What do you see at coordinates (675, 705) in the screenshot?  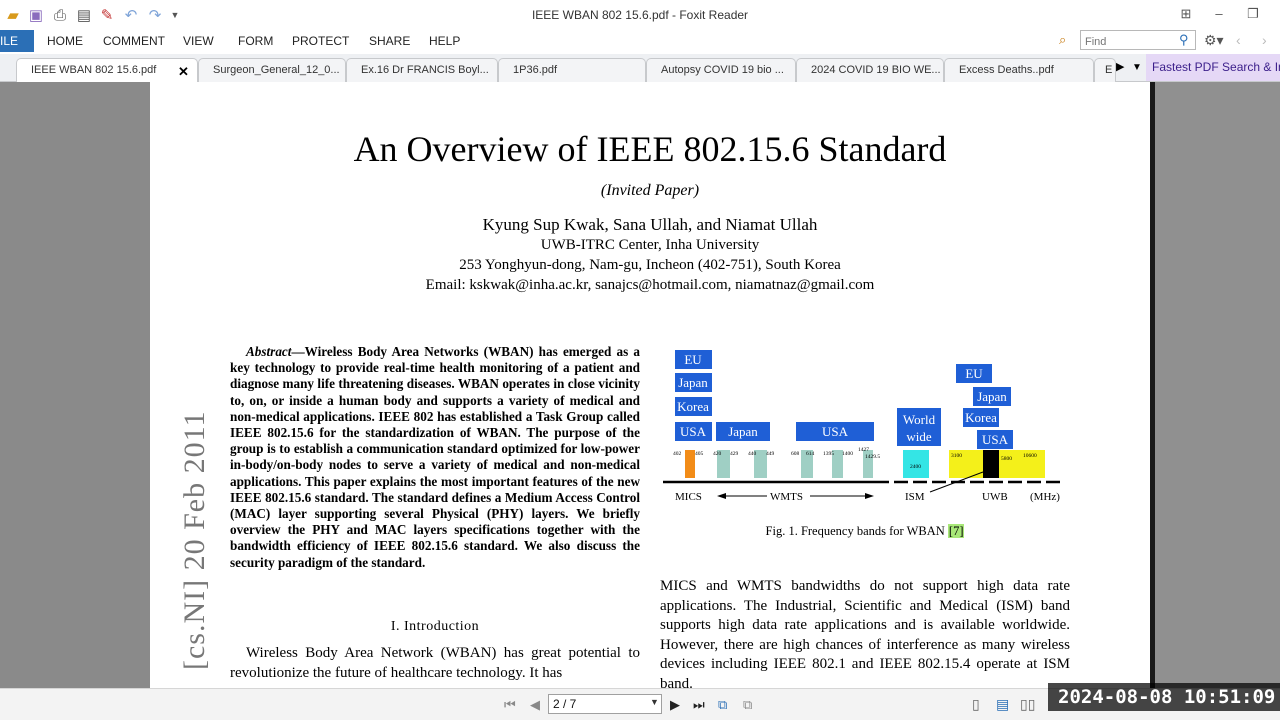 I see `next-page-icon: ▶` at bounding box center [675, 705].